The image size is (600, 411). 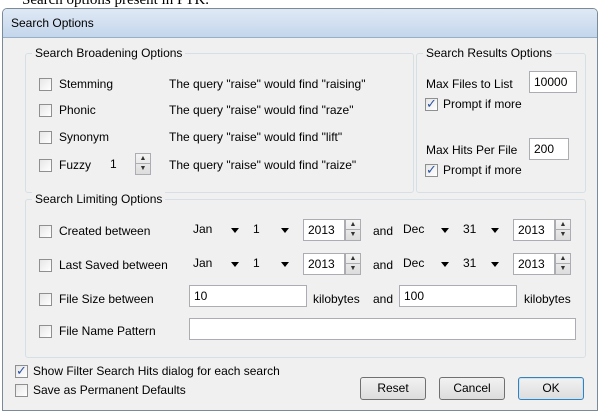 What do you see at coordinates (99, 199) in the screenshot?
I see `limiting-legend: Search Limiting Options` at bounding box center [99, 199].